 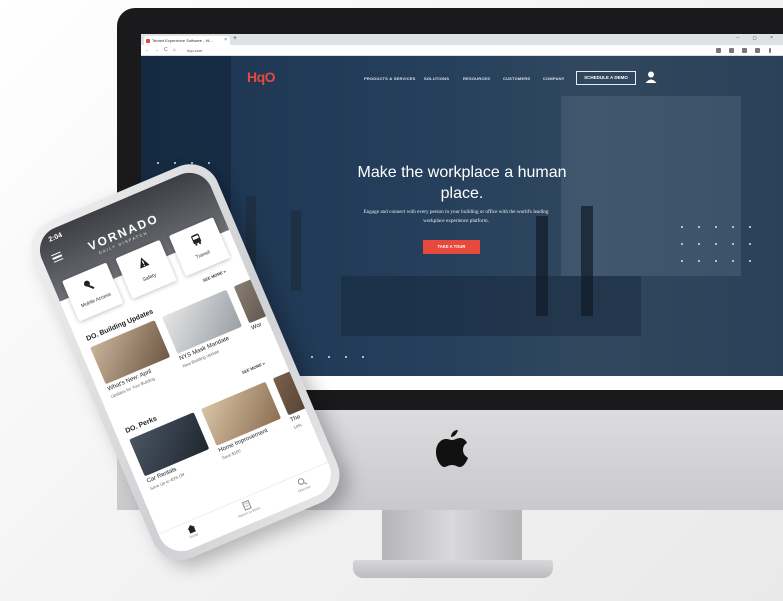 I want to click on home-icon: ⌂, so click(x=174, y=50).